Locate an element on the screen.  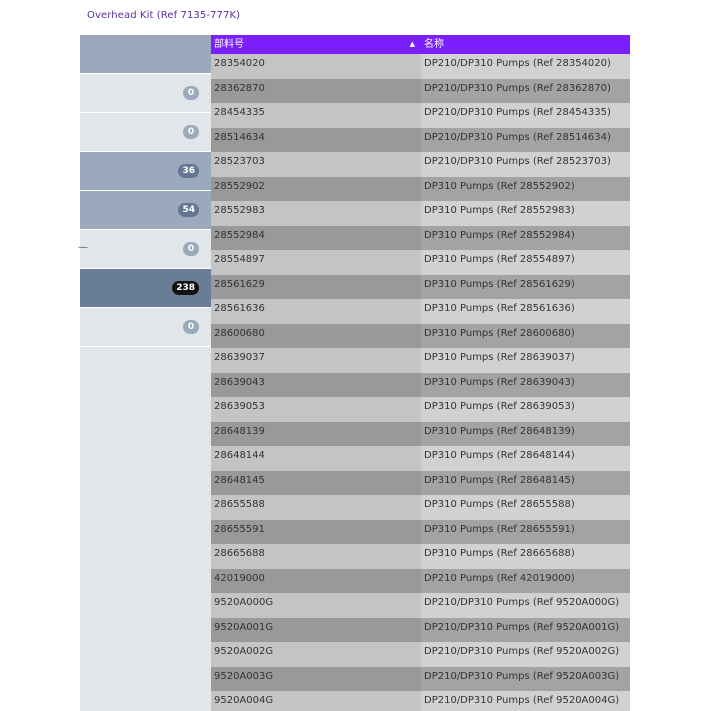
cell-name: DP210/DP310 Pumps (Ref 9520A001G) is located at coordinates (525, 629).